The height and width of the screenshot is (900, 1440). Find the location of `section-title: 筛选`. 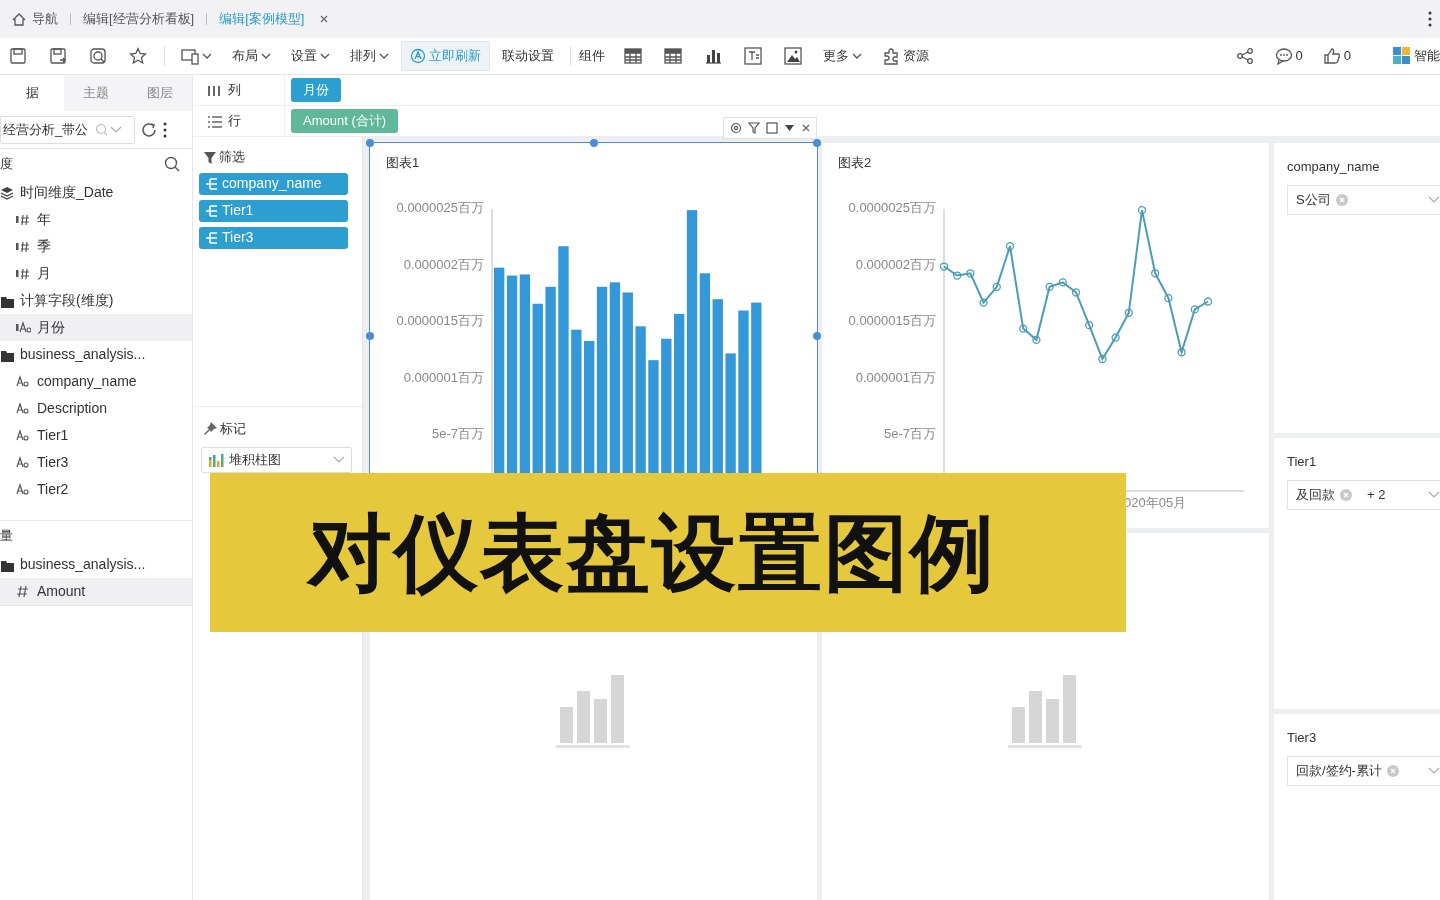

section-title: 筛选 is located at coordinates (232, 157).